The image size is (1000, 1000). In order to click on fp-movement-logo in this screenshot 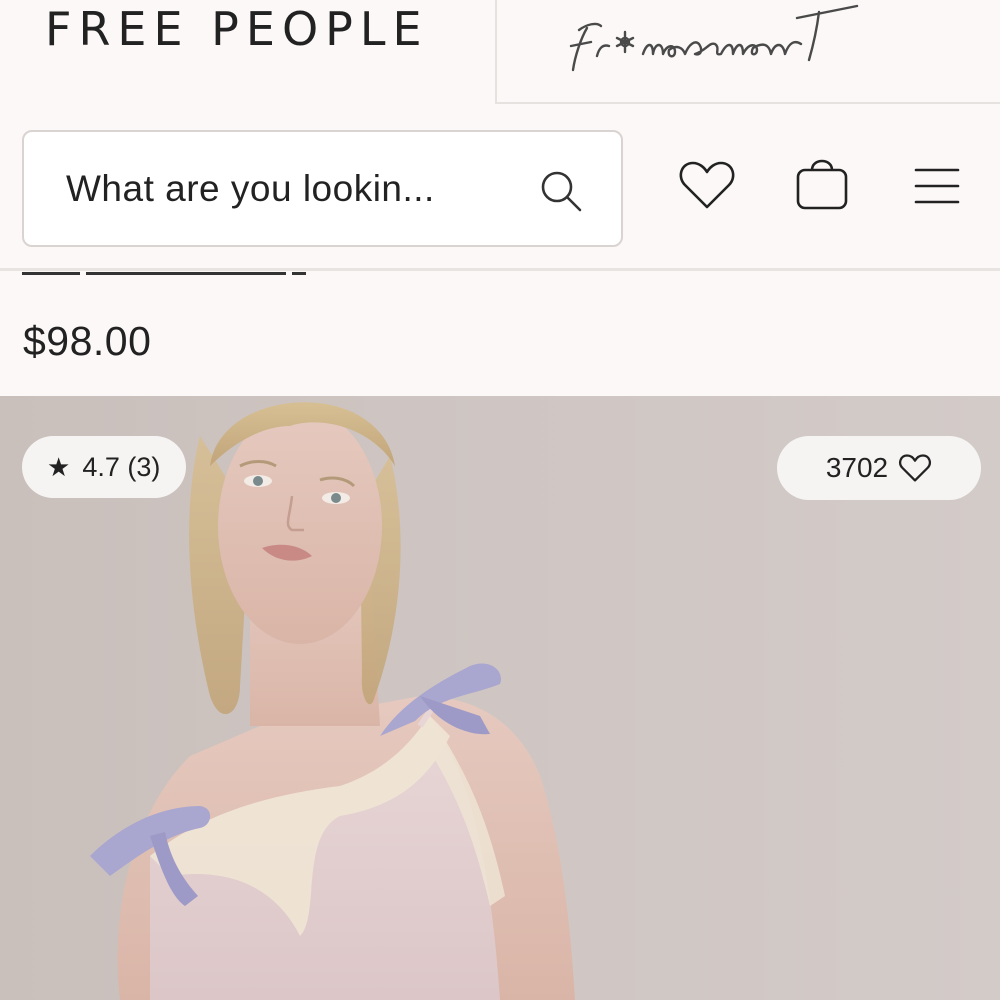, I will do `click(767, 49)`.